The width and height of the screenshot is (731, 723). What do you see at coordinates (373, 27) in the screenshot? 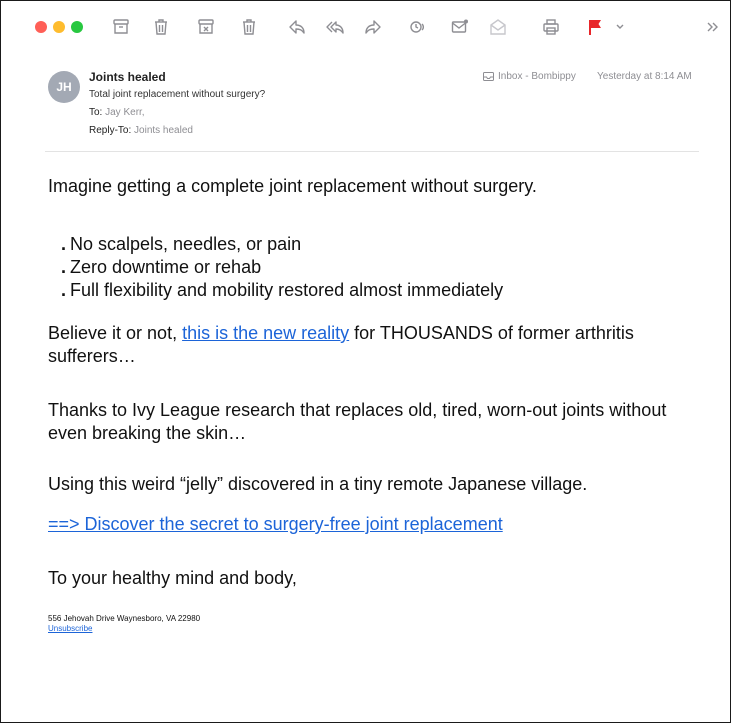
I see `forward-icon` at bounding box center [373, 27].